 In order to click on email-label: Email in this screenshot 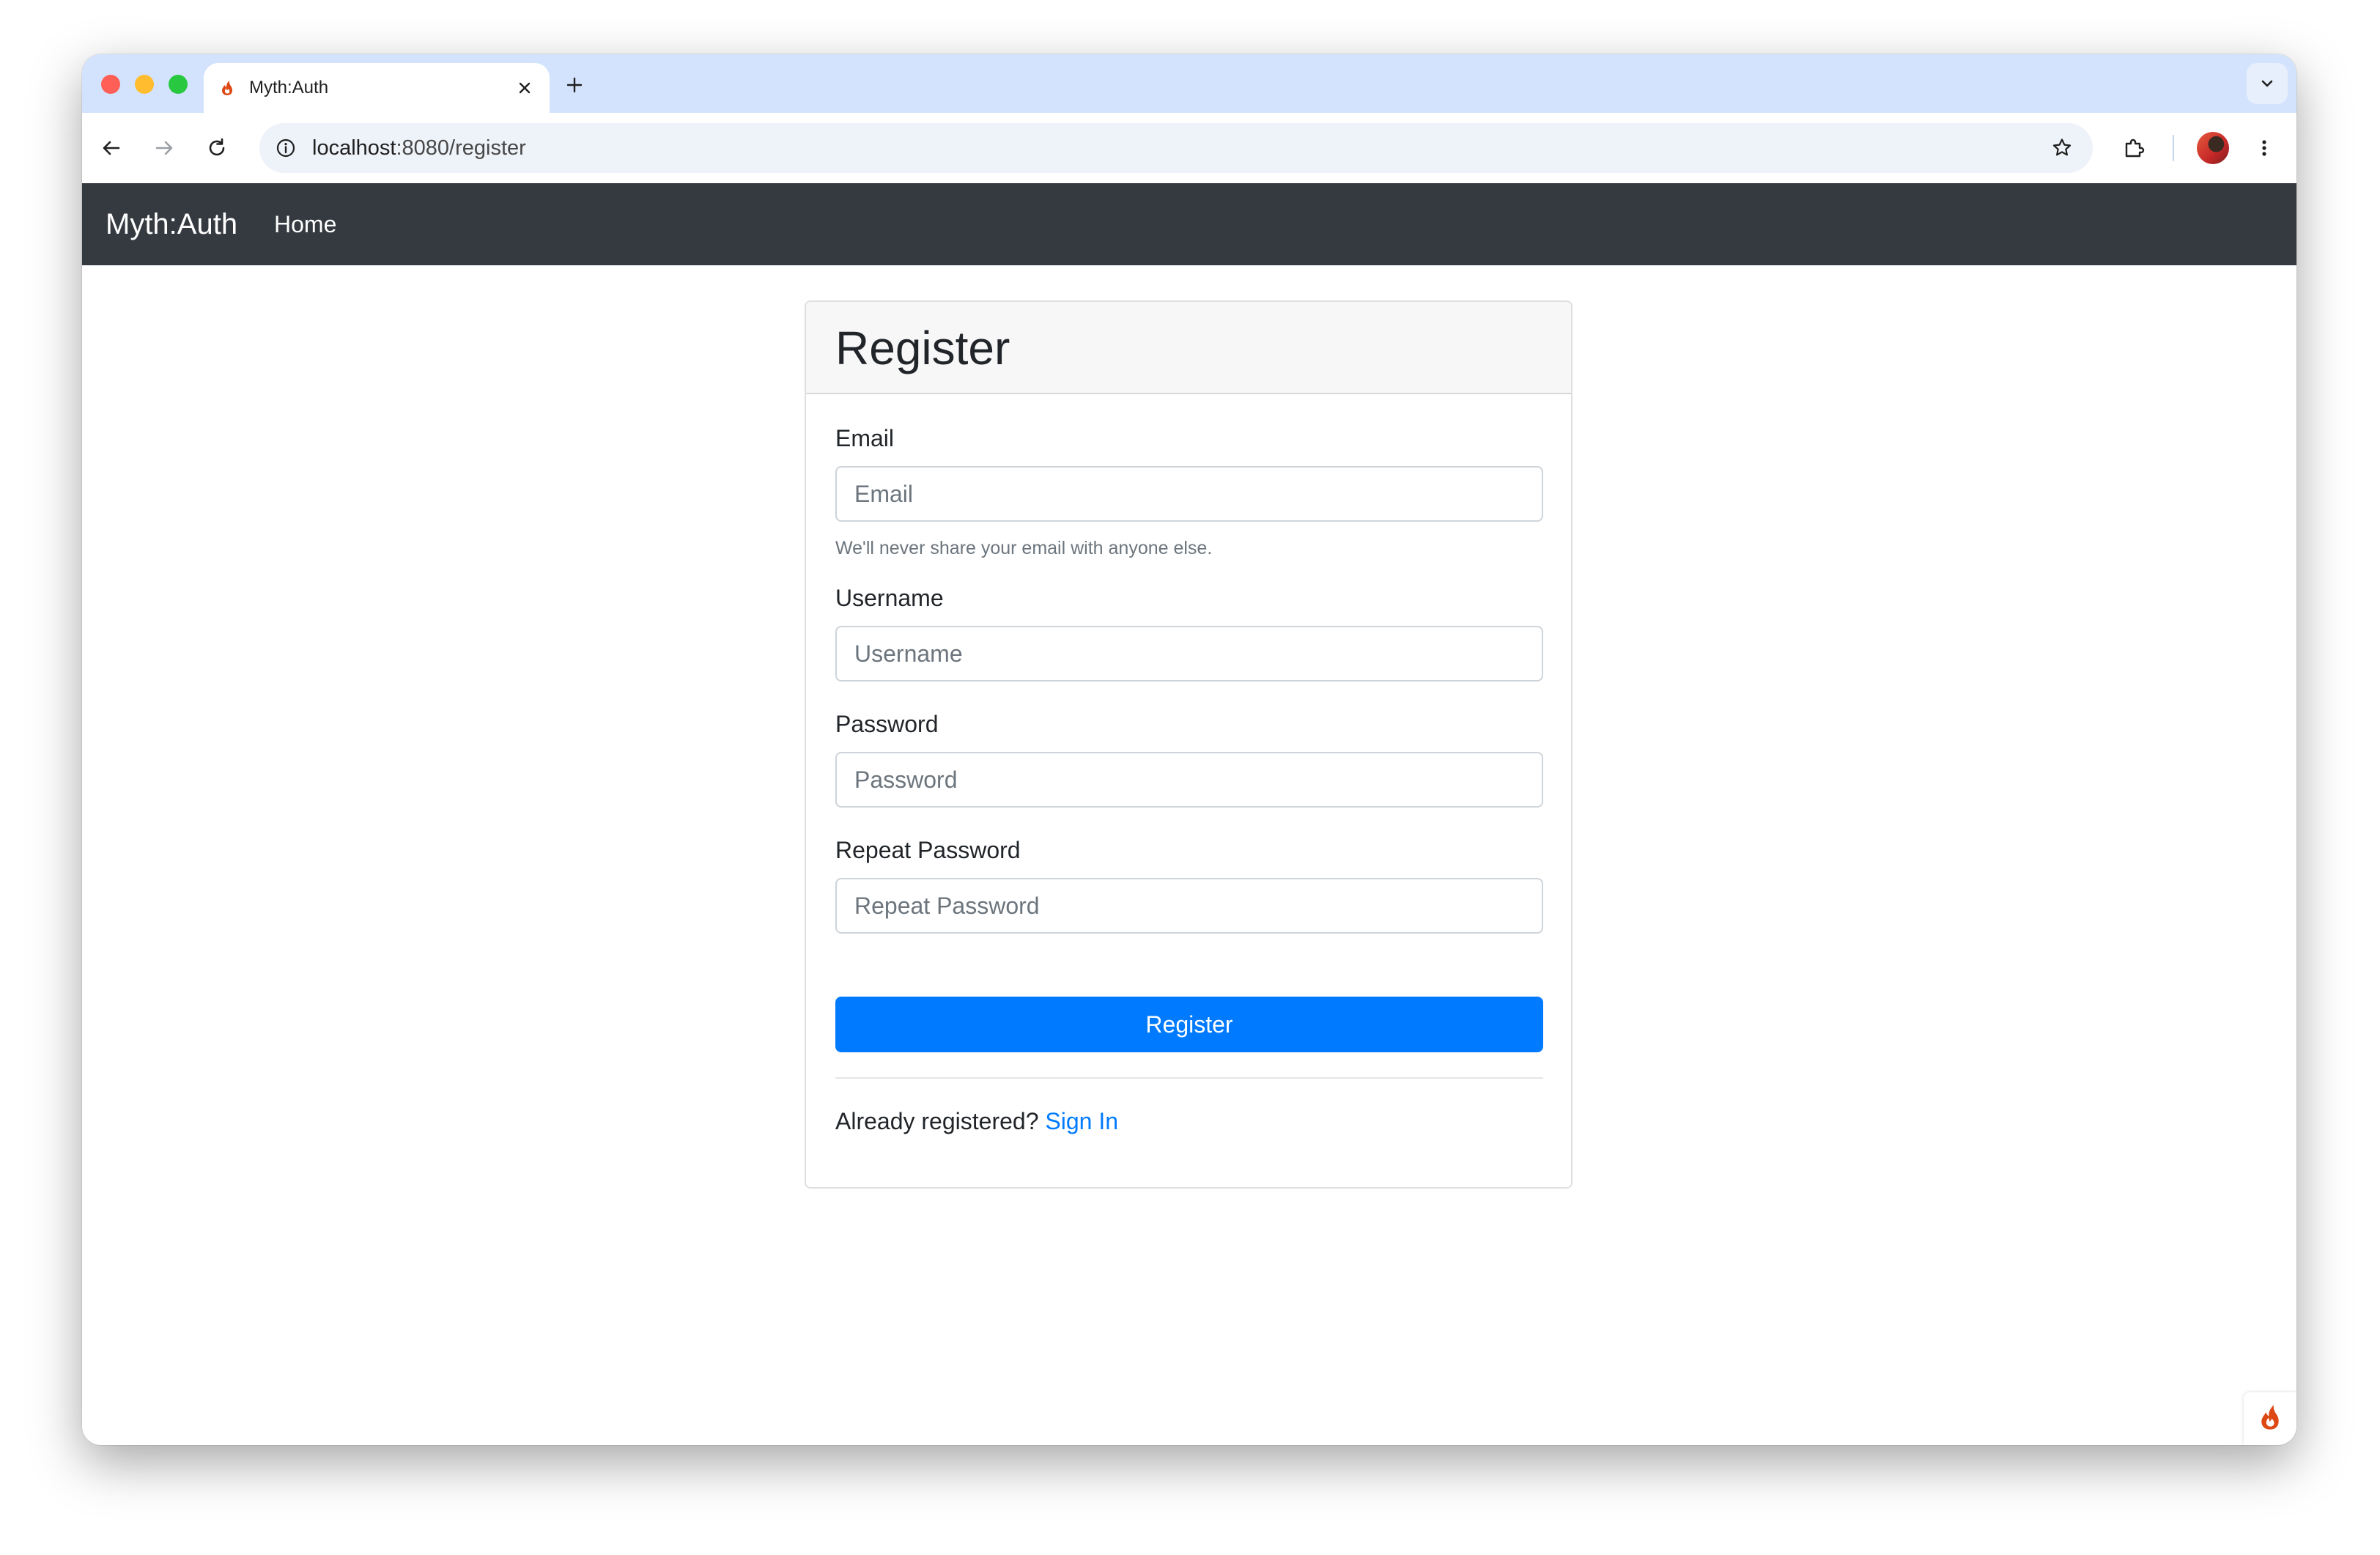, I will do `click(865, 438)`.